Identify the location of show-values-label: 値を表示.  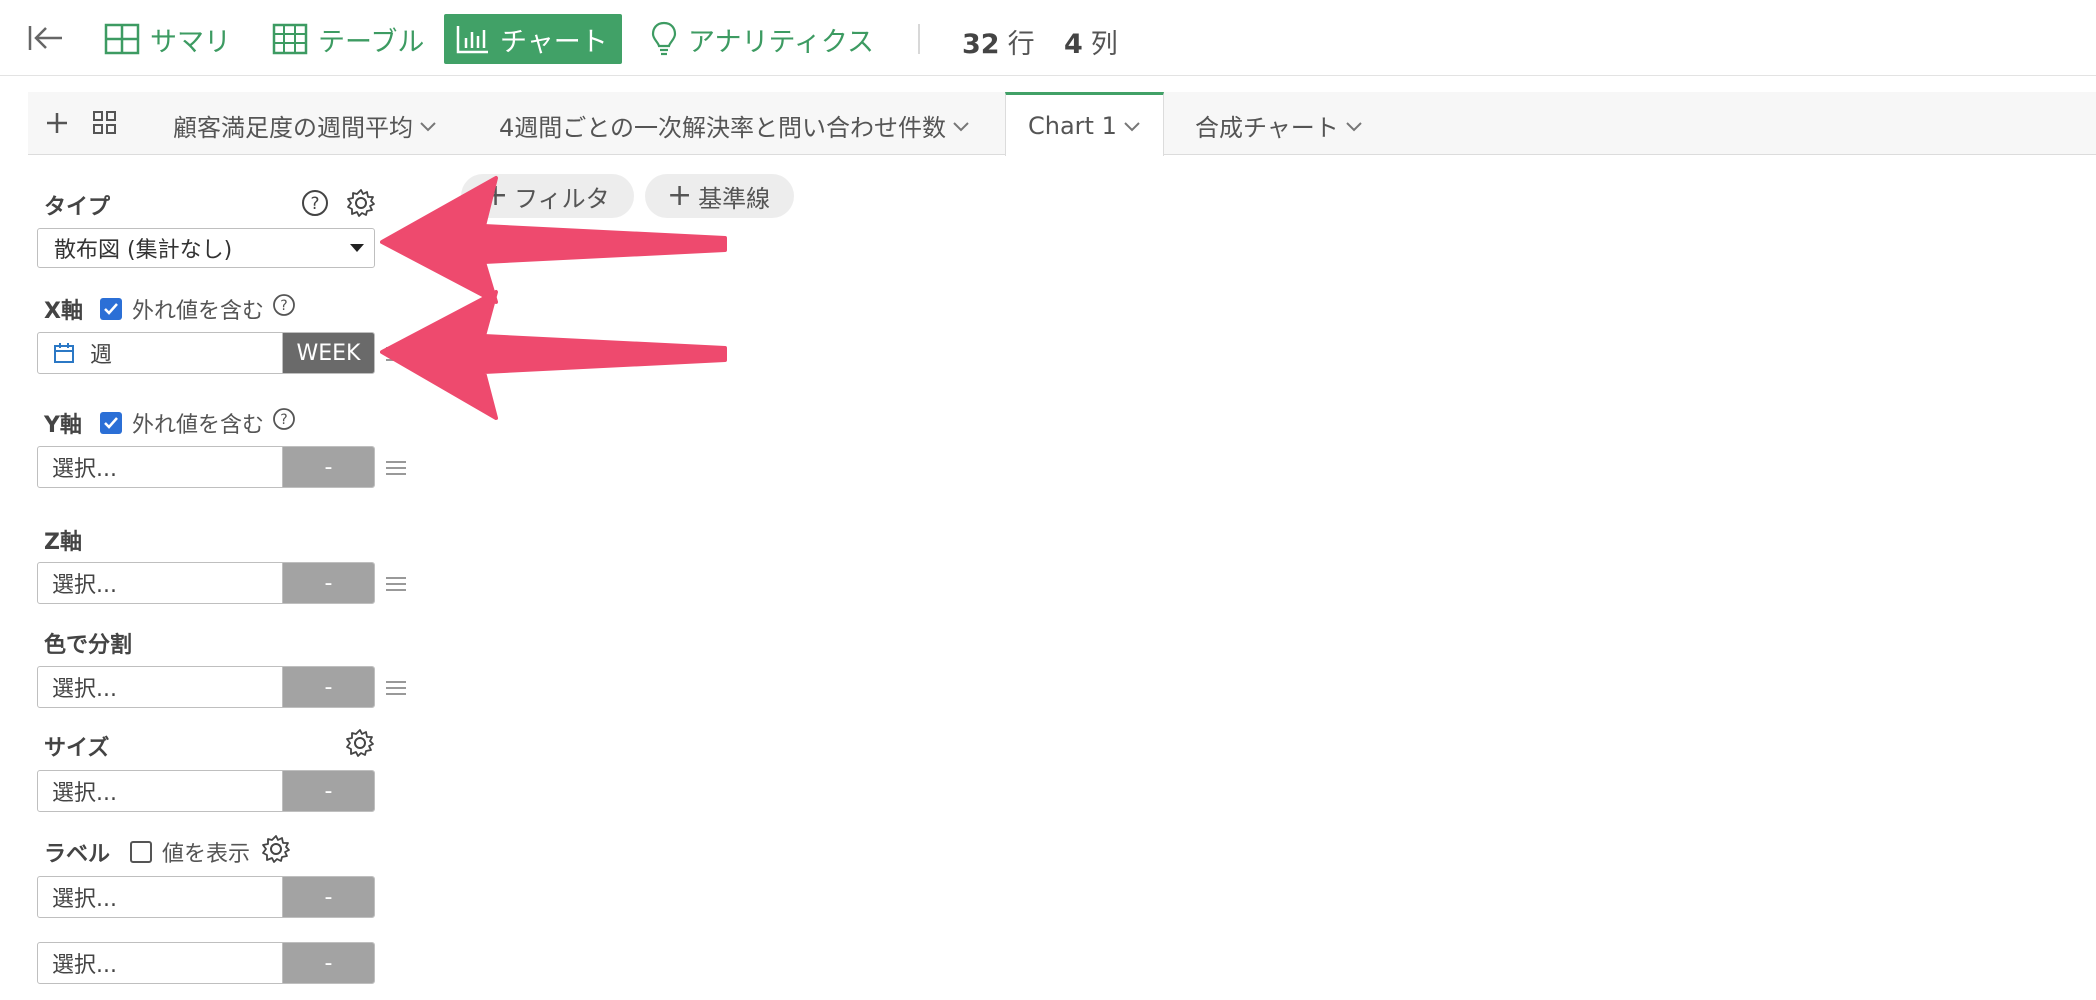
(206, 854).